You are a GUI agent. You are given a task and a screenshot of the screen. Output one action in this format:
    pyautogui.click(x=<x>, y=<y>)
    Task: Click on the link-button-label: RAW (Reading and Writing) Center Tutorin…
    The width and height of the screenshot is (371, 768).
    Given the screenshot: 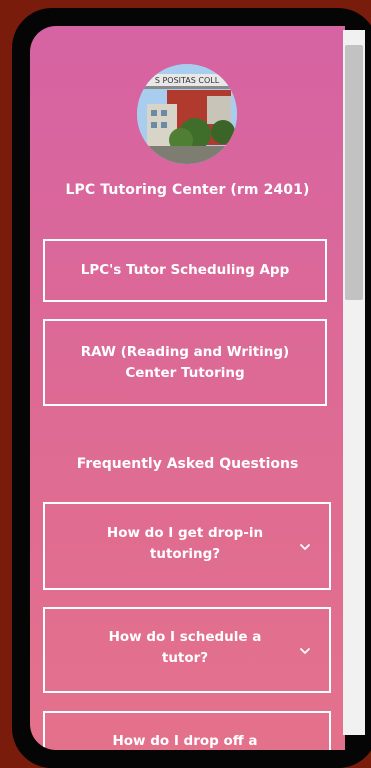 What is the action you would take?
    pyautogui.click(x=185, y=362)
    